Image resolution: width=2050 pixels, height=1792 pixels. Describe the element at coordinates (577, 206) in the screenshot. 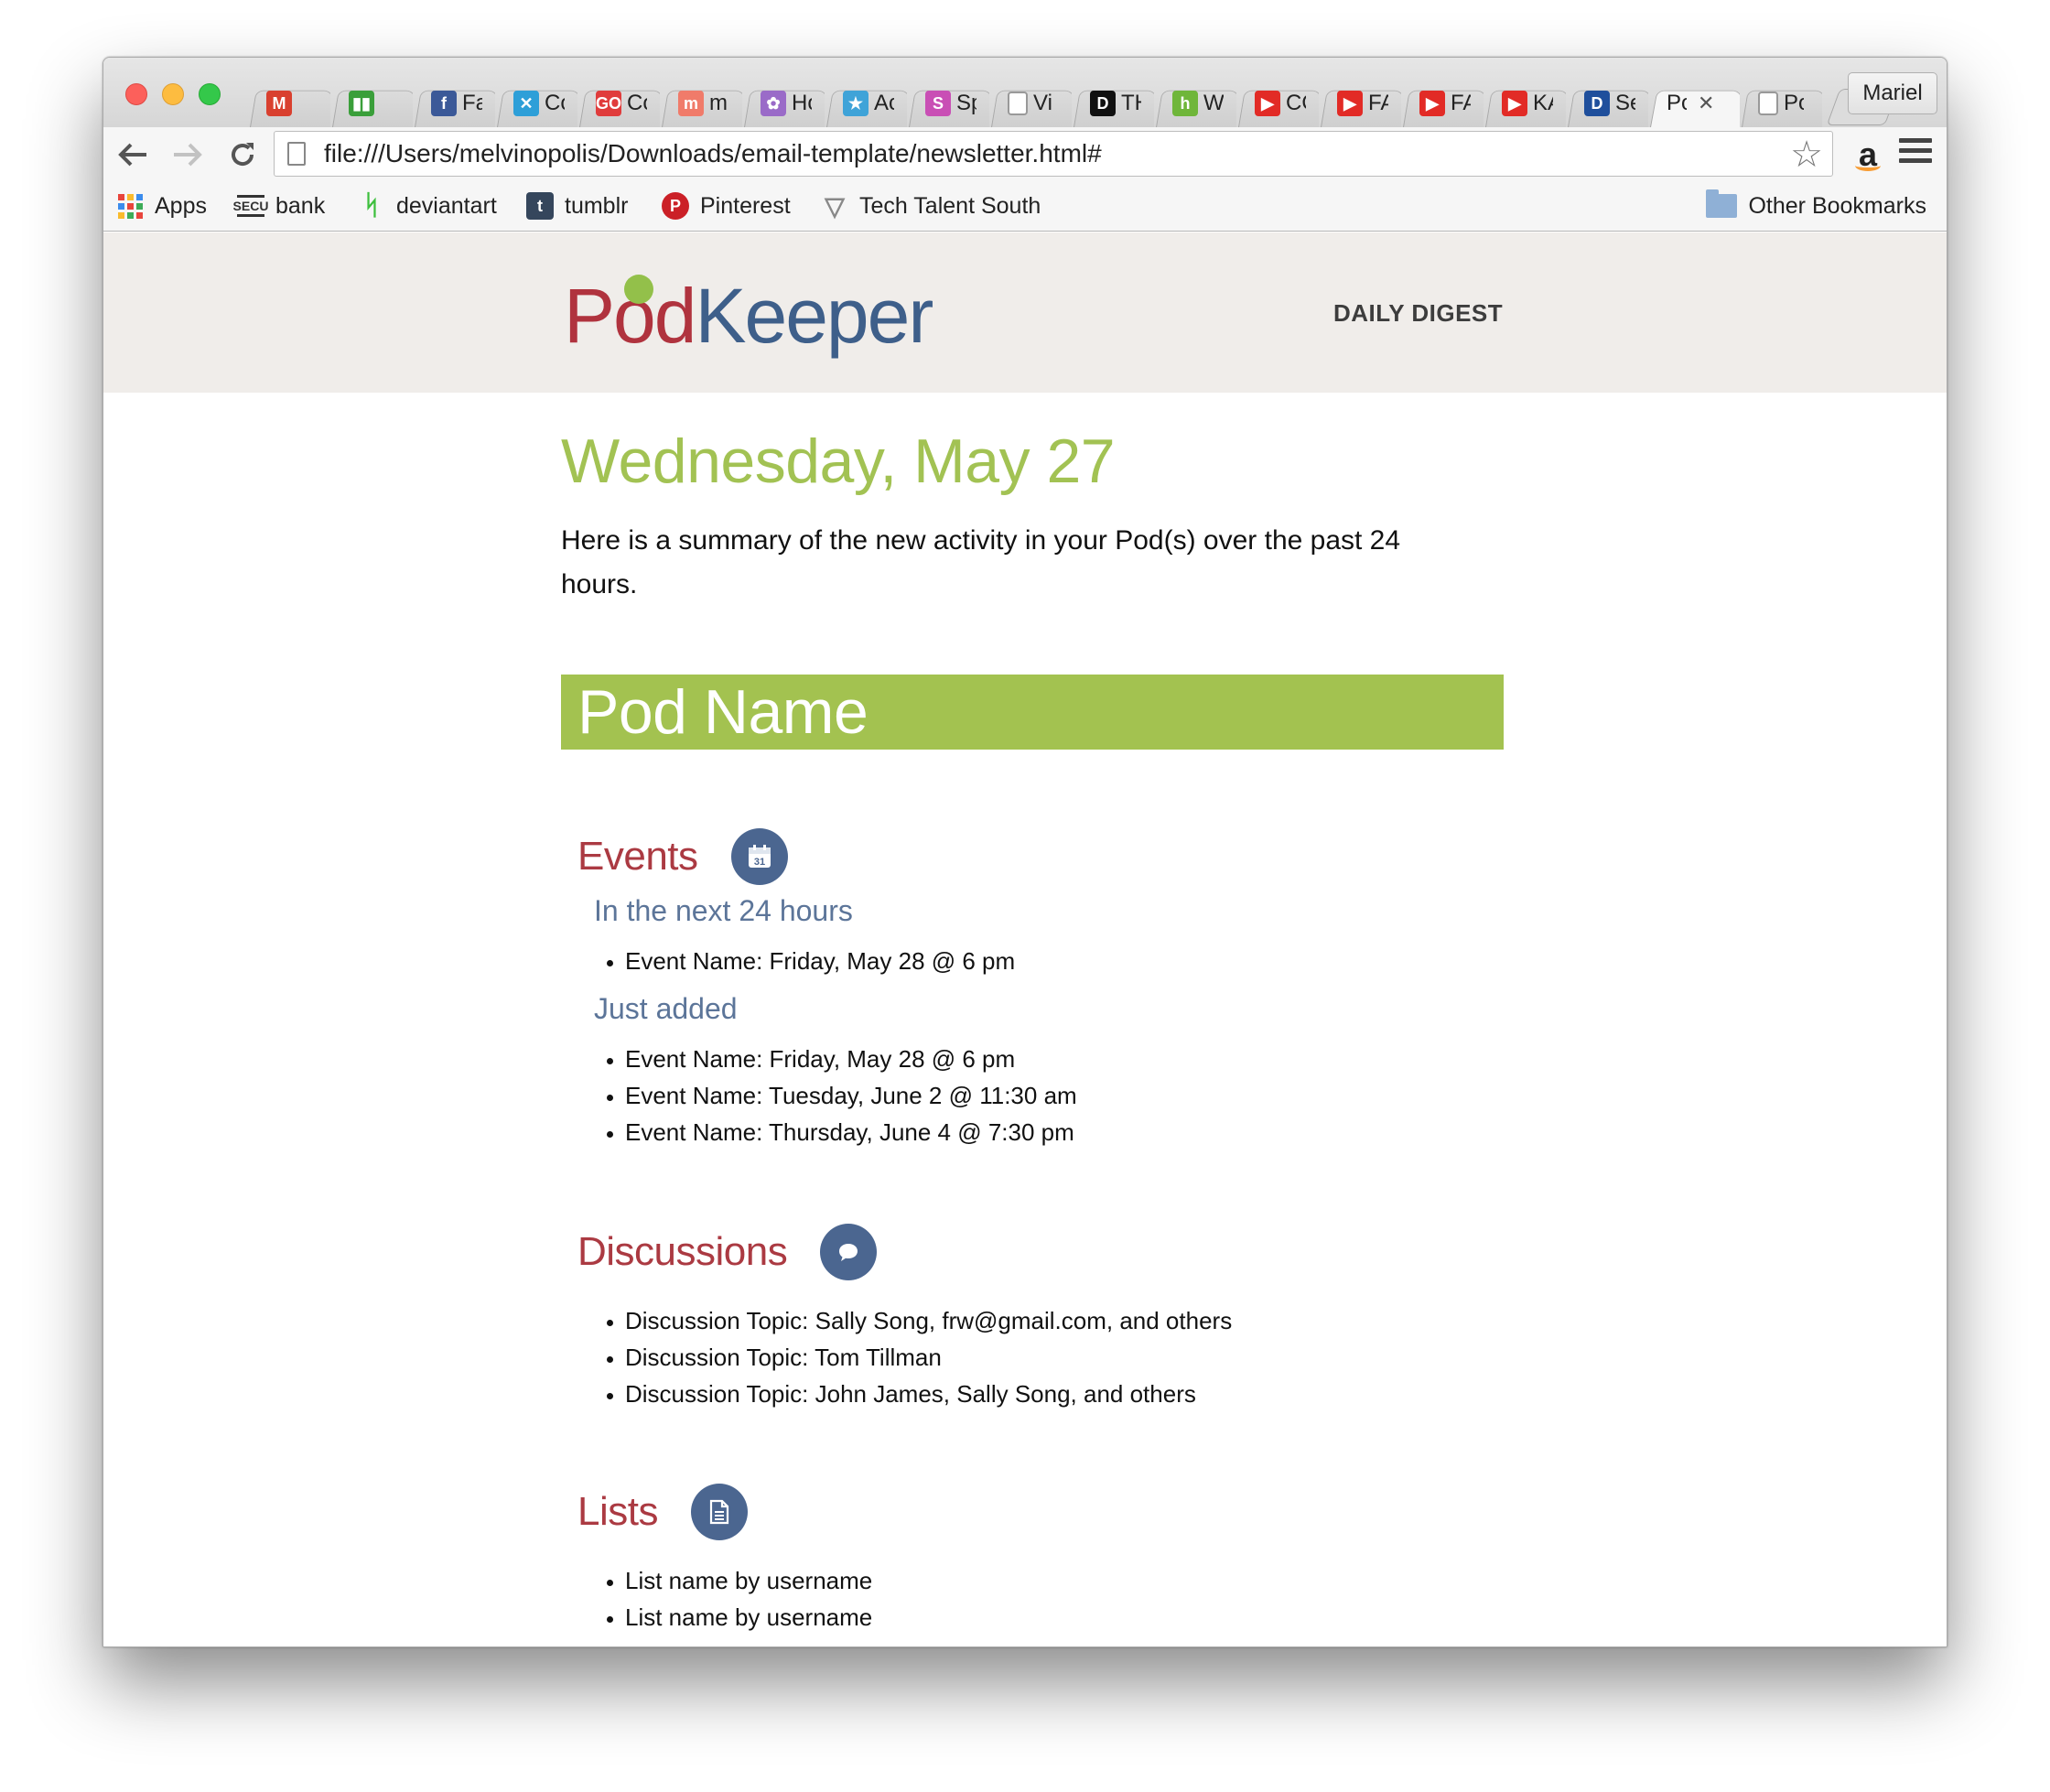

I see `bookmark-tumblr: t tumblr` at that location.